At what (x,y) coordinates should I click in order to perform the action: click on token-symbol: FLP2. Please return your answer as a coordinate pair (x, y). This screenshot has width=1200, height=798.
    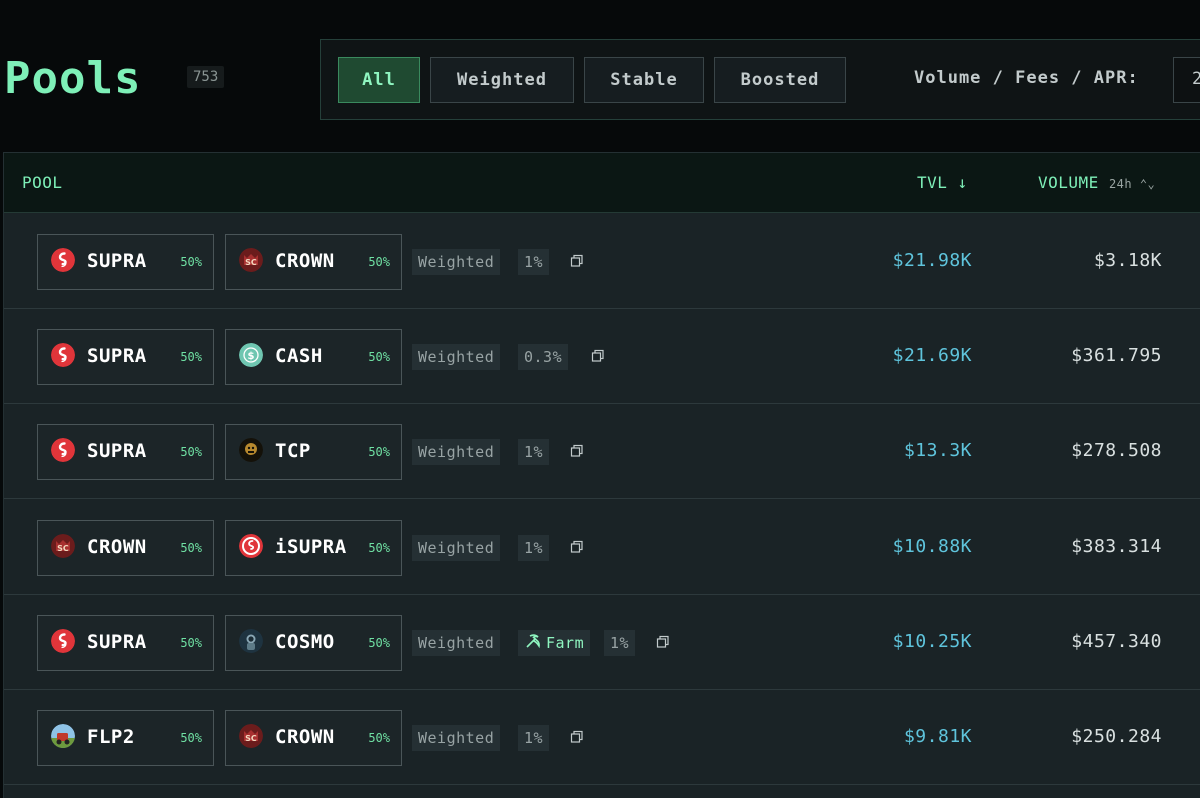
    Looking at the image, I should click on (111, 737).